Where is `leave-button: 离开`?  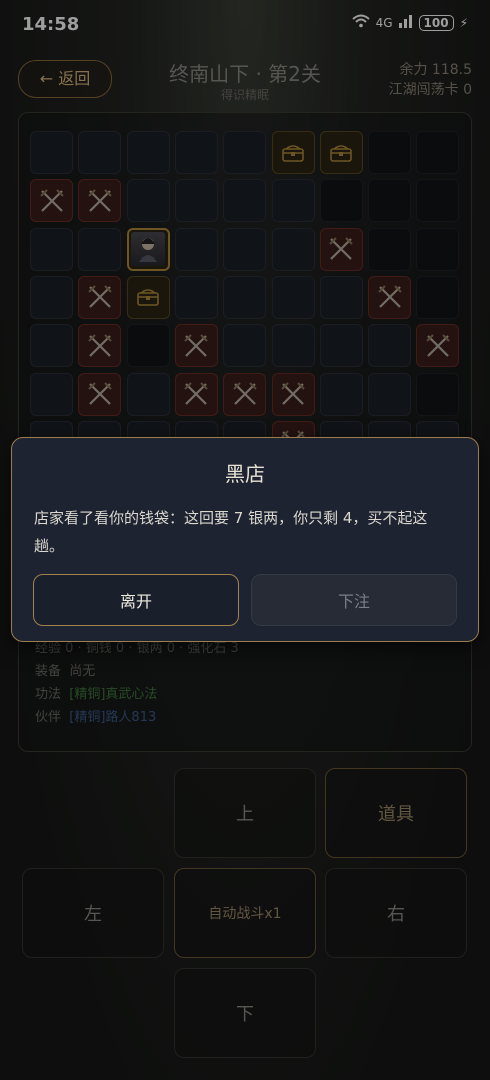
leave-button: 离开 is located at coordinates (136, 600).